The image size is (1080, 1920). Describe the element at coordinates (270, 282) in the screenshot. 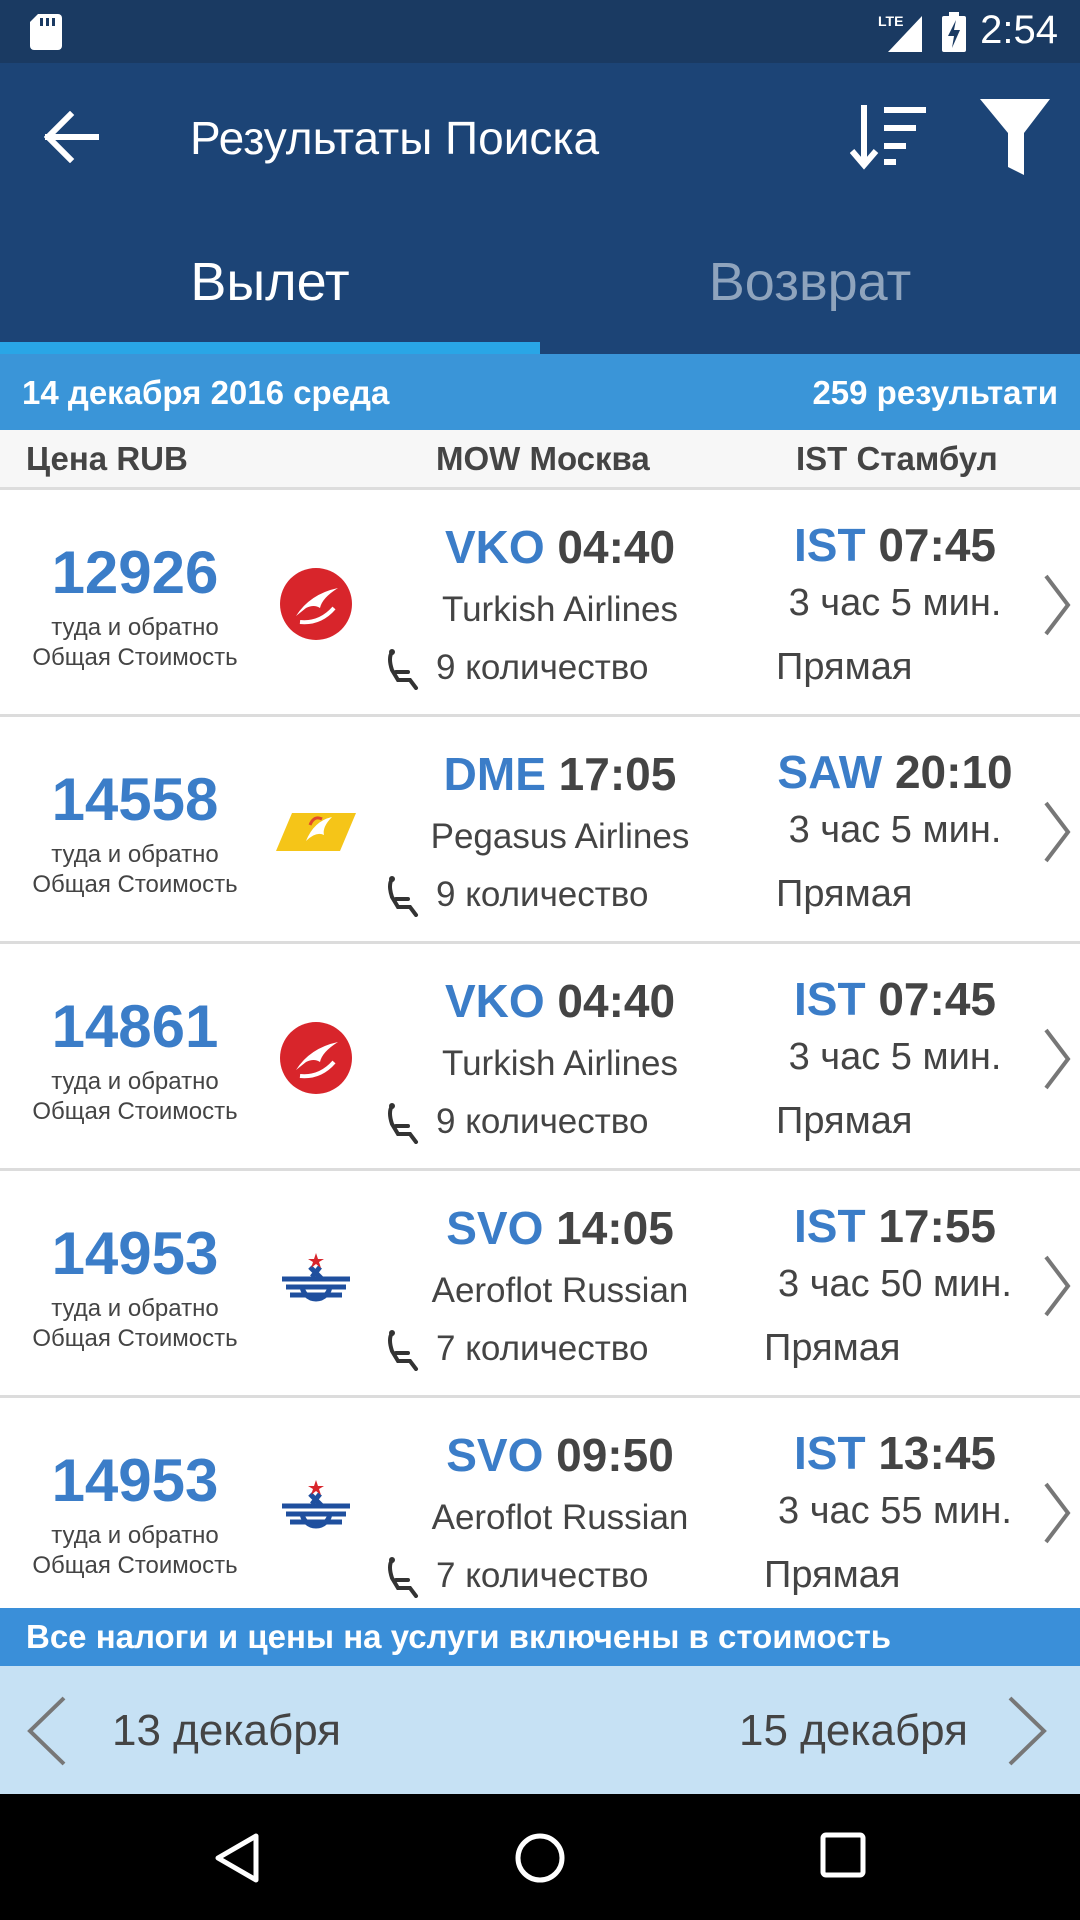

I see `tab-departure: Вылет` at that location.